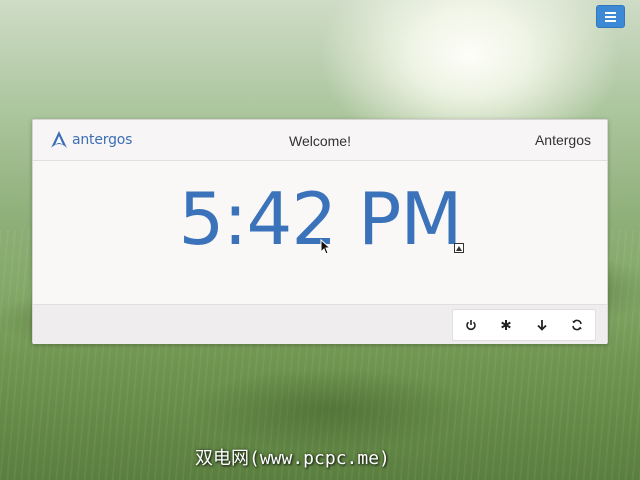 This screenshot has width=640, height=480. I want to click on refresh-icon, so click(577, 325).